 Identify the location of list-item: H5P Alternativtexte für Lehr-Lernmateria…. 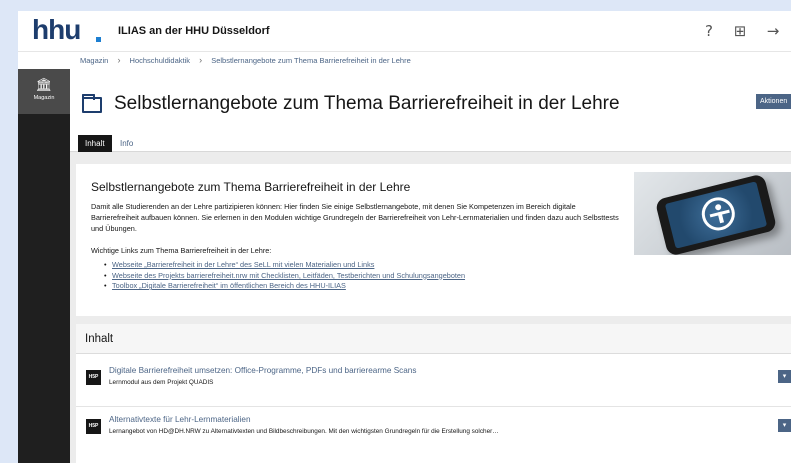
(433, 428).